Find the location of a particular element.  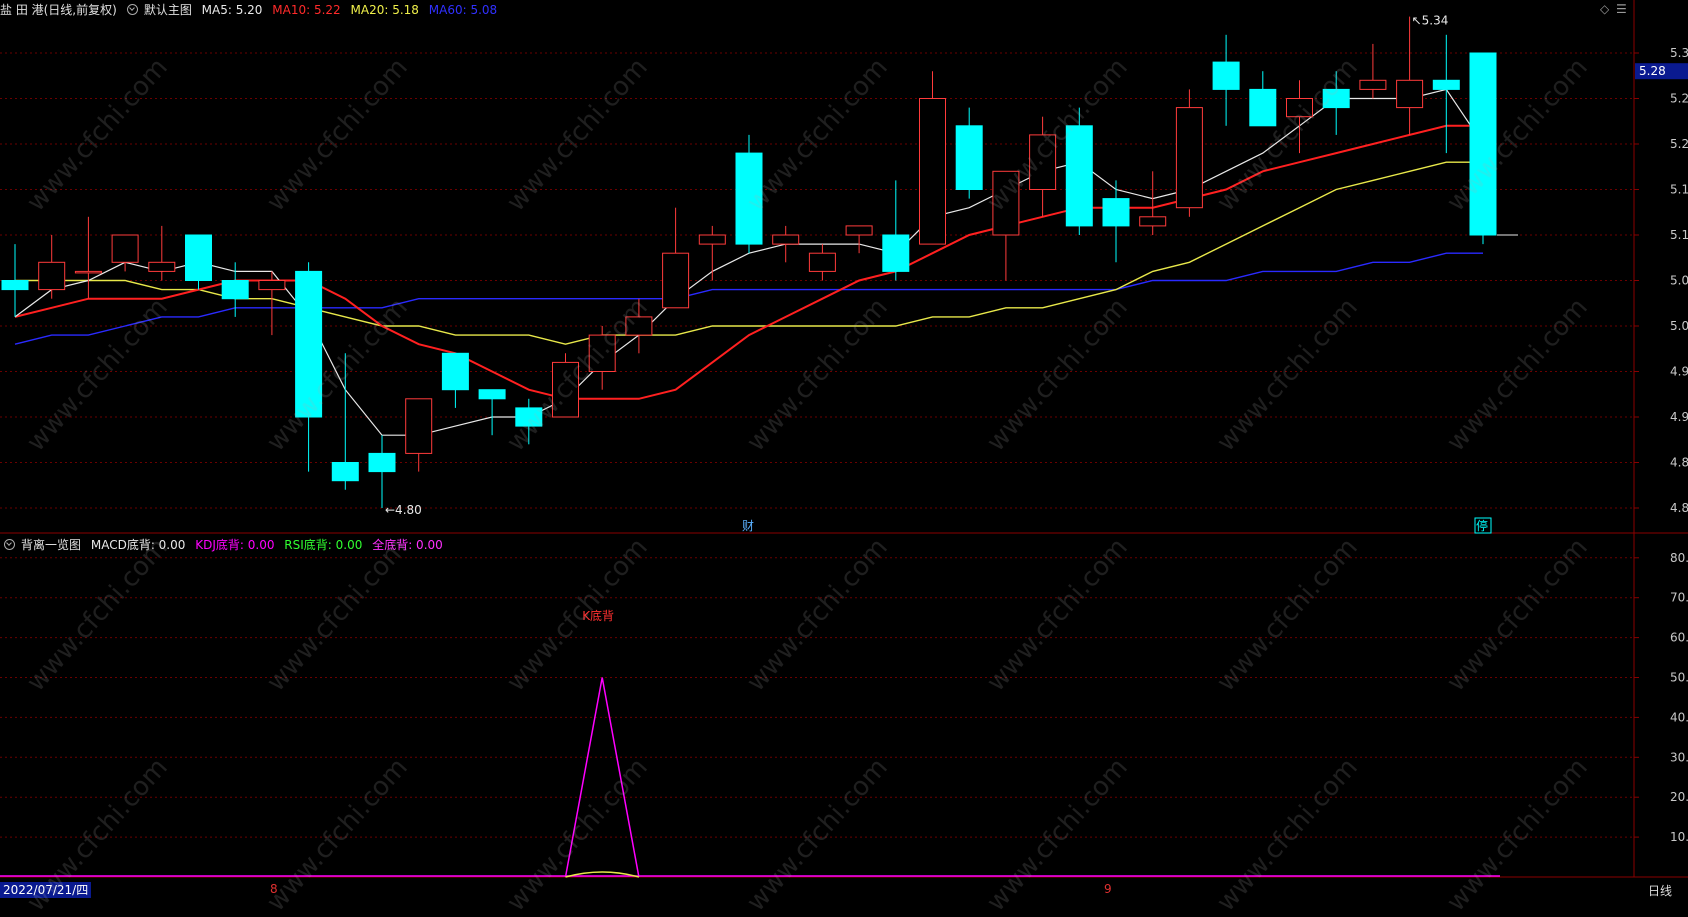

sub-y-tick-label: 70.00 is located at coordinates (1679, 598).